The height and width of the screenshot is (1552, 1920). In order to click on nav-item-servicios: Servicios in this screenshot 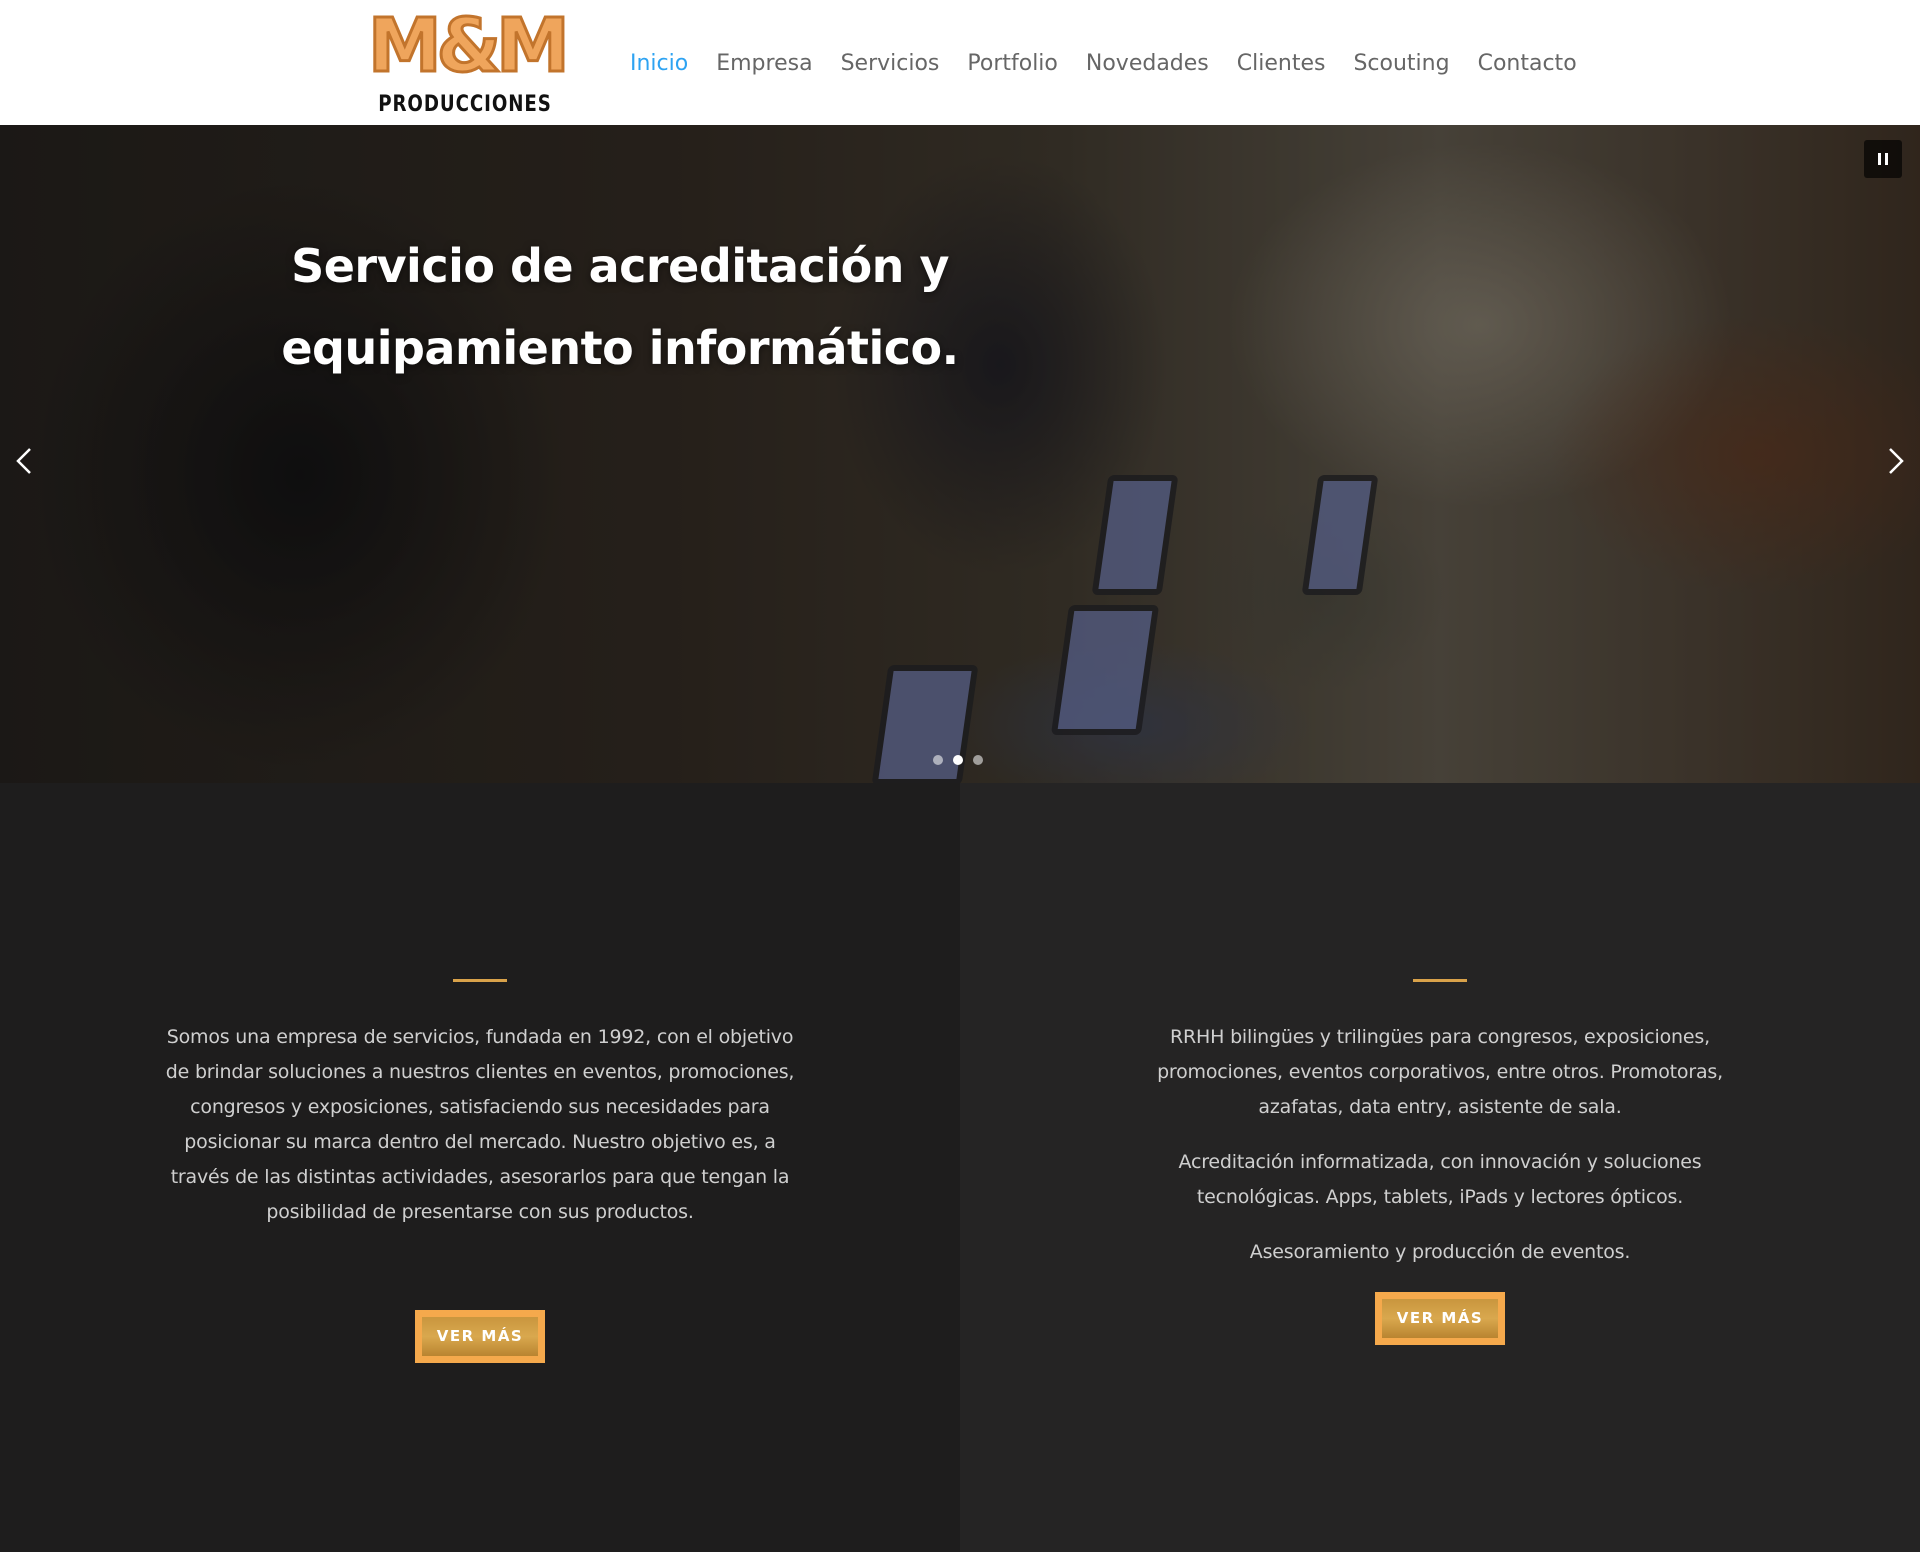, I will do `click(890, 64)`.